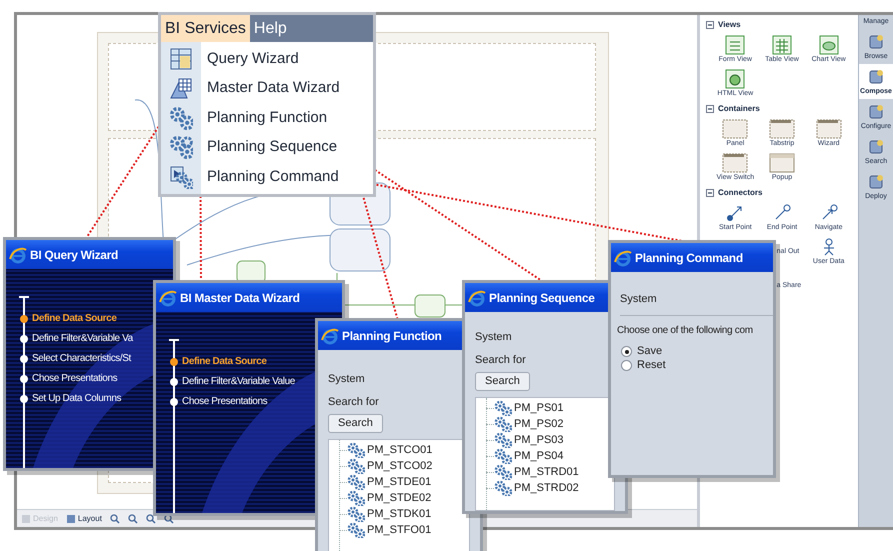  I want to click on view-switch-icon, so click(735, 162).